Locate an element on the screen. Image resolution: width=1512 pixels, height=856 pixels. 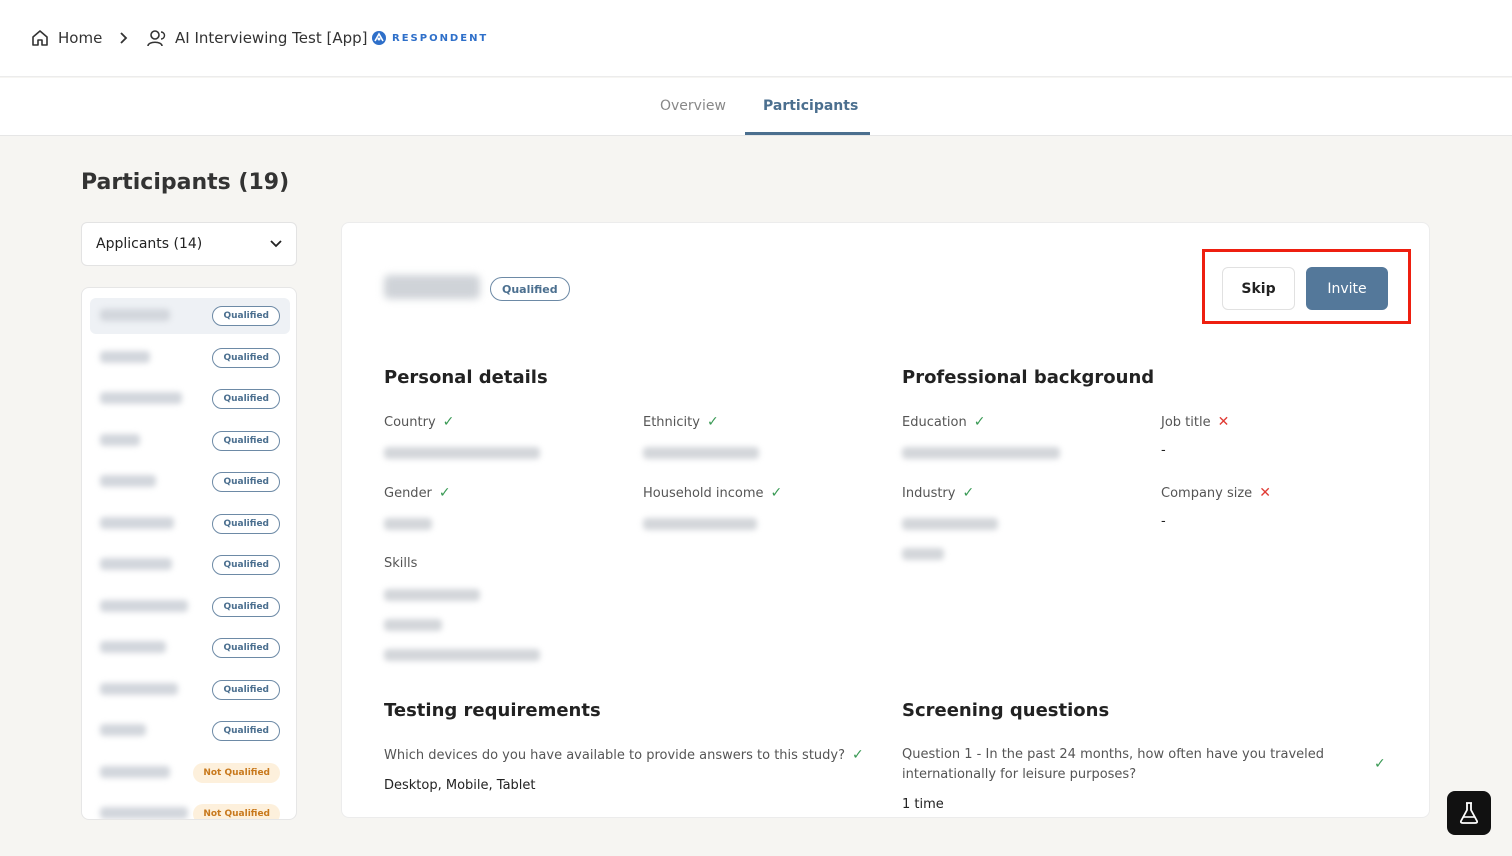
country-label: Country ✓ is located at coordinates (419, 422).